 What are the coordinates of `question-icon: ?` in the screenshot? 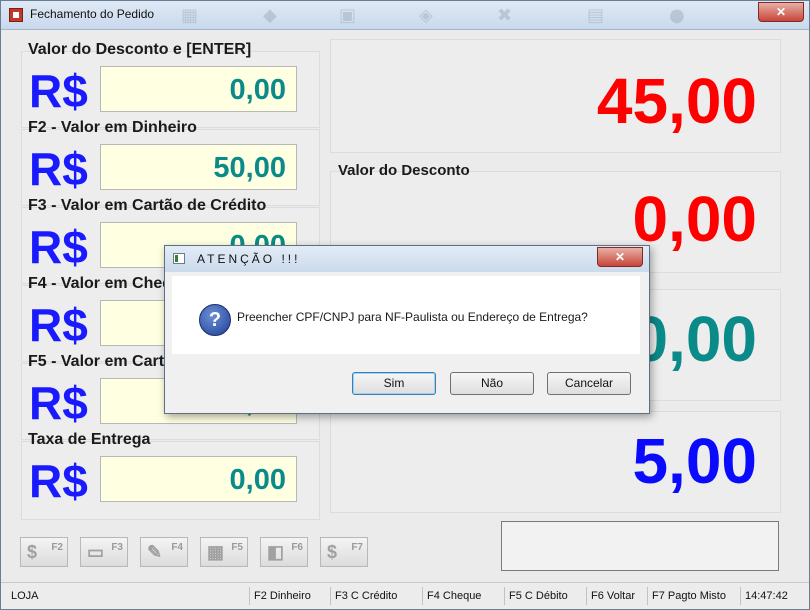 It's located at (215, 320).